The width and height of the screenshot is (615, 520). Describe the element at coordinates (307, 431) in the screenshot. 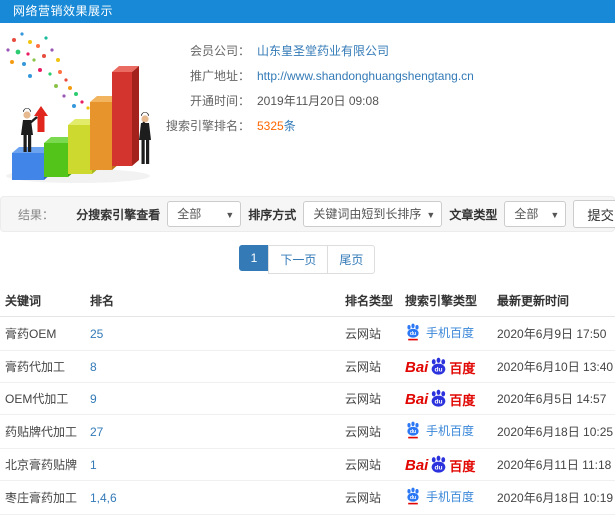

I see `table-row: 药贴牌代加工 27 云网站 du 手机百度 Bai` at that location.